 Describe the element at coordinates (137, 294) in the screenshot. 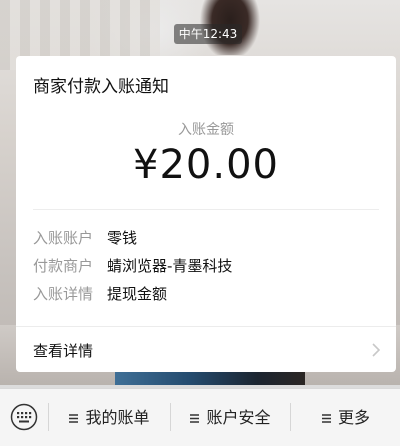

I see `detail-value: 提现金额` at that location.